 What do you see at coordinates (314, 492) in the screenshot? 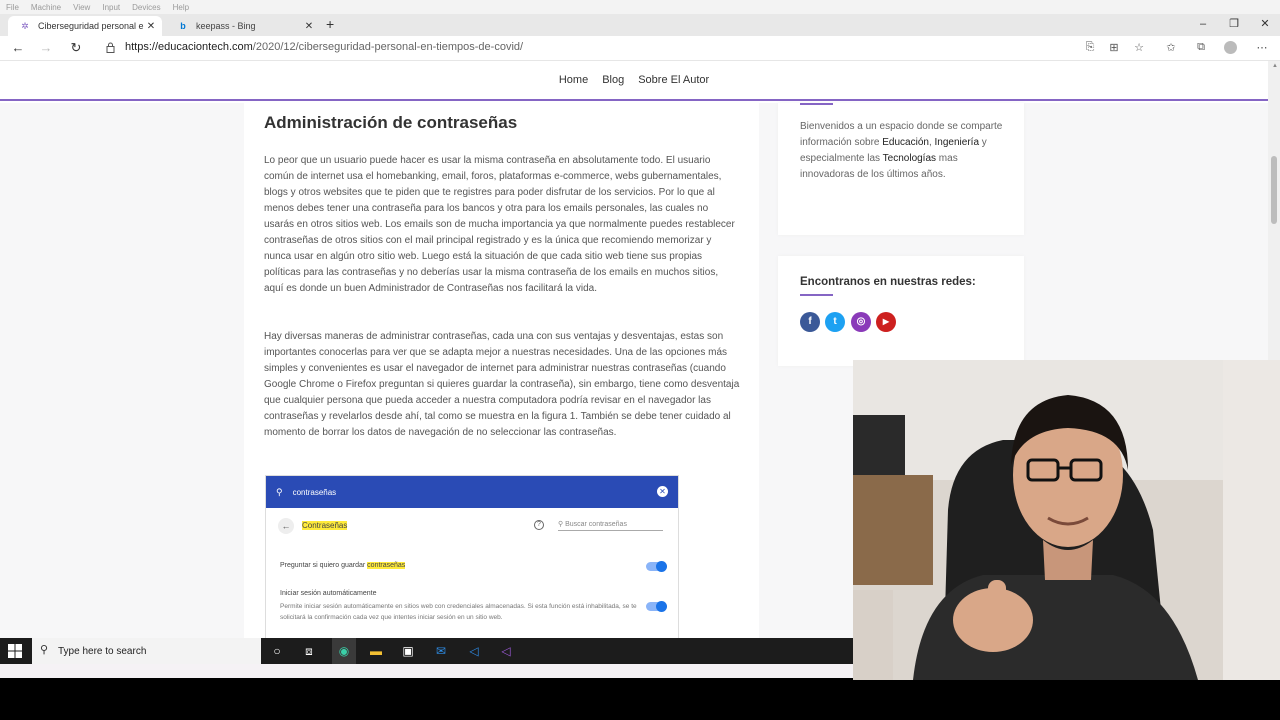
I see `figure-search-value: contraseñas` at bounding box center [314, 492].